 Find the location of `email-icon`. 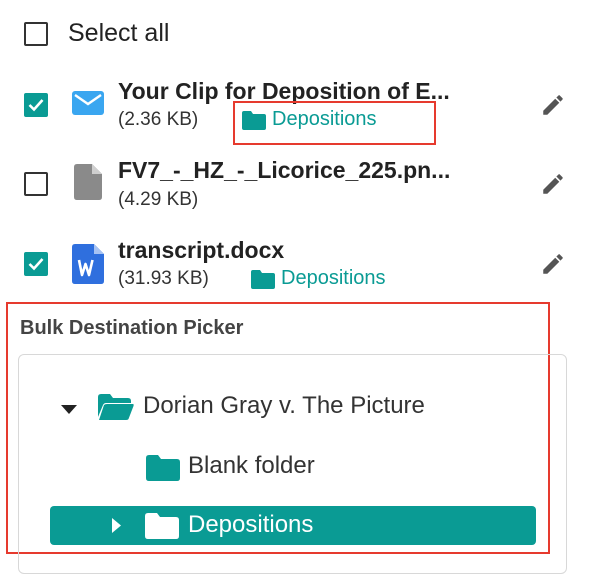

email-icon is located at coordinates (88, 105).